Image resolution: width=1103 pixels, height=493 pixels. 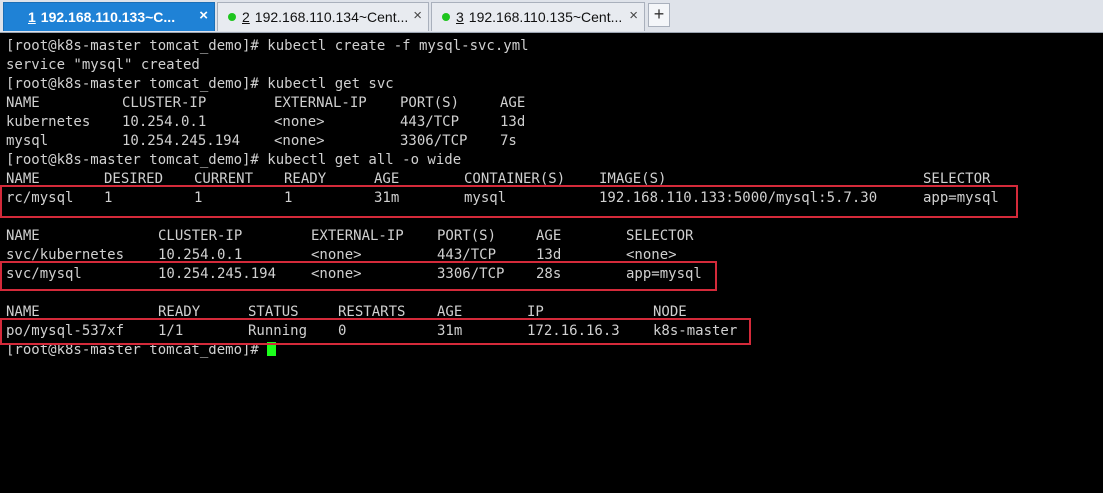 I want to click on session-tab-2: 2 192.168.110.134~Cent... ×, so click(x=323, y=16).